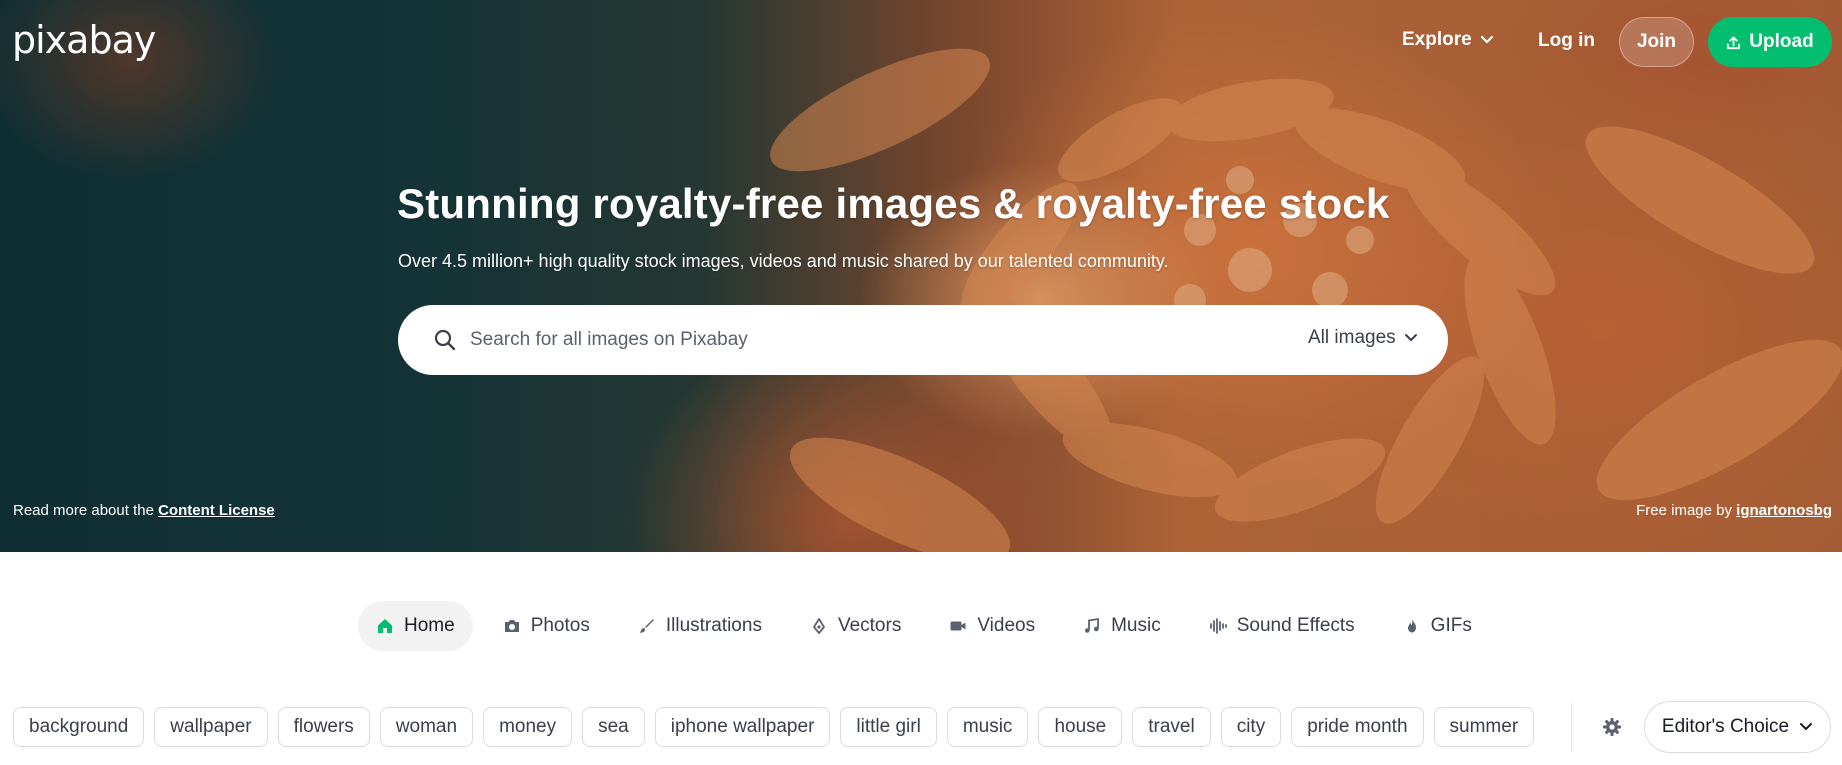 The image size is (1842, 765). What do you see at coordinates (1218, 626) in the screenshot?
I see `sound-wave-icon` at bounding box center [1218, 626].